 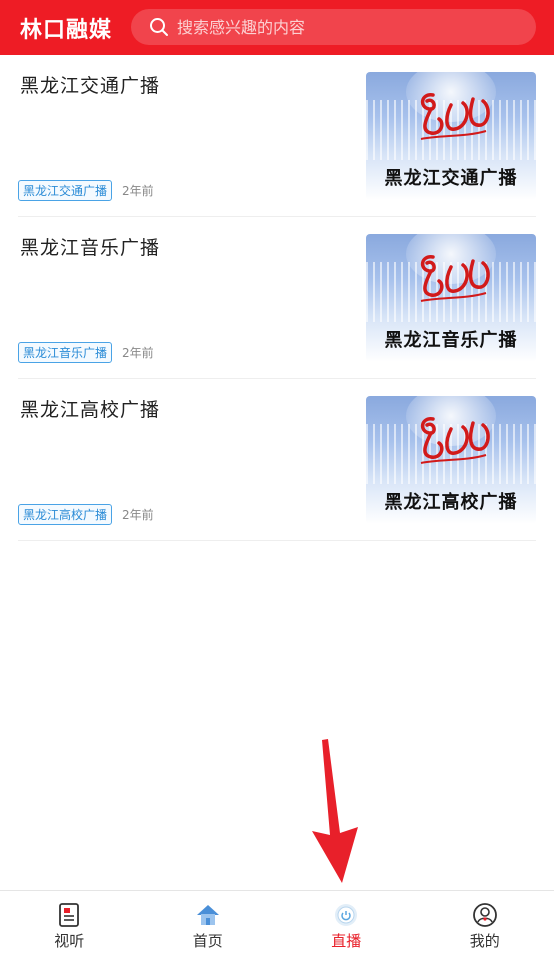 I want to click on nav-label: 直播, so click(x=346, y=940).